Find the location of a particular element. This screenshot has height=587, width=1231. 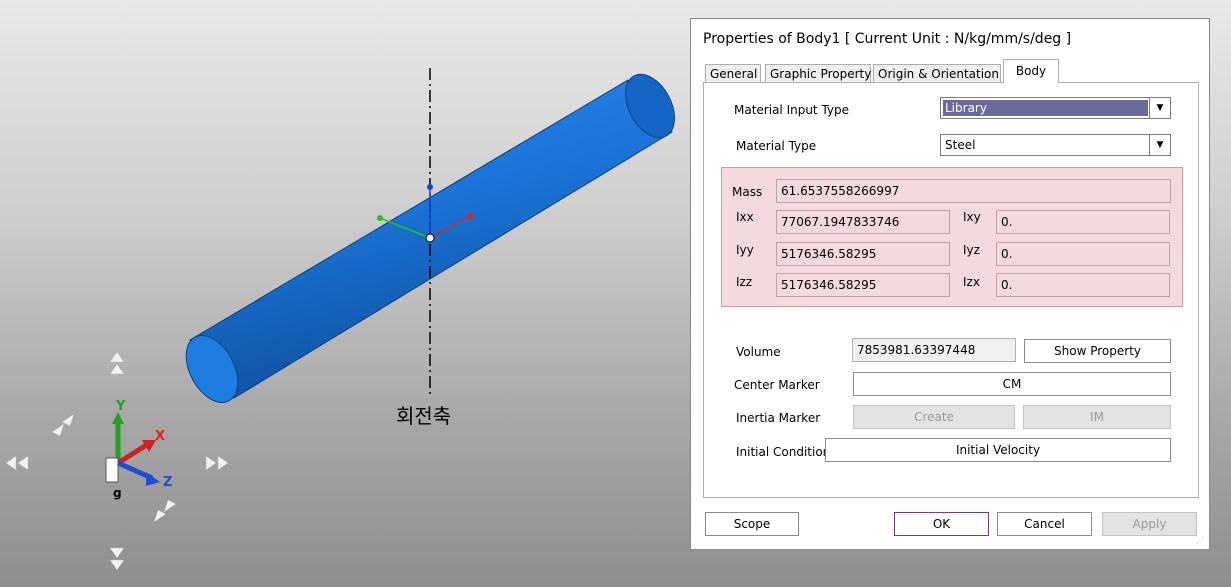

material-type-select: Steel ▼ is located at coordinates (1055, 145).